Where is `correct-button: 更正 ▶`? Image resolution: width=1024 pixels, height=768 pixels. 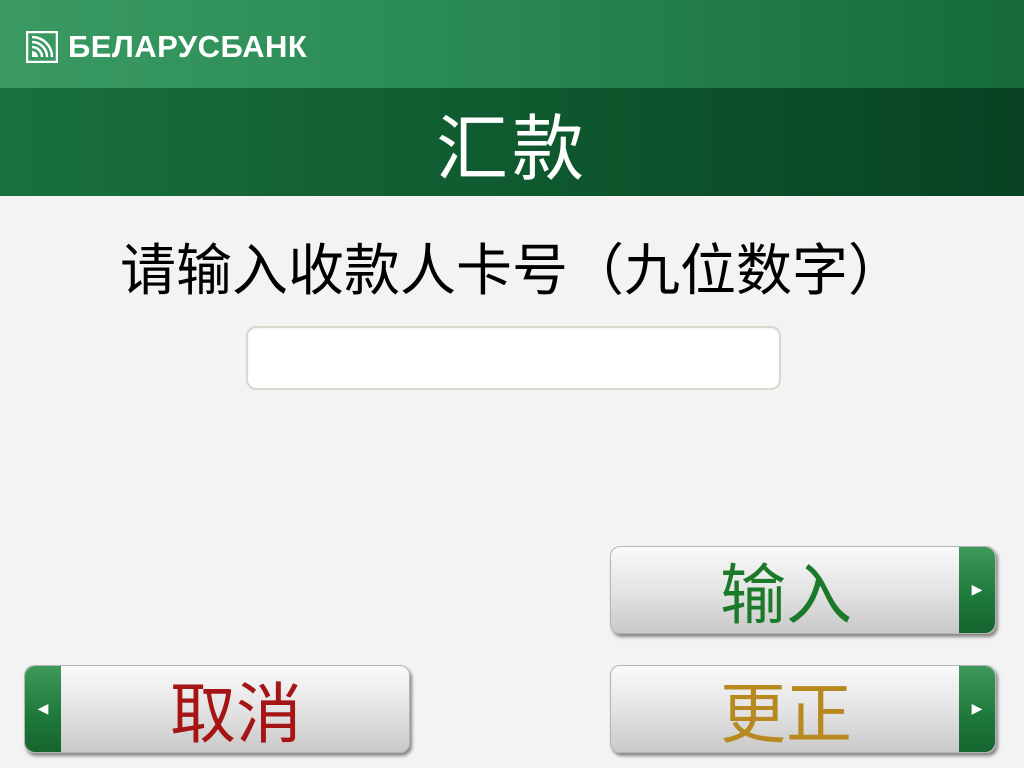
correct-button: 更正 ▶ is located at coordinates (803, 709).